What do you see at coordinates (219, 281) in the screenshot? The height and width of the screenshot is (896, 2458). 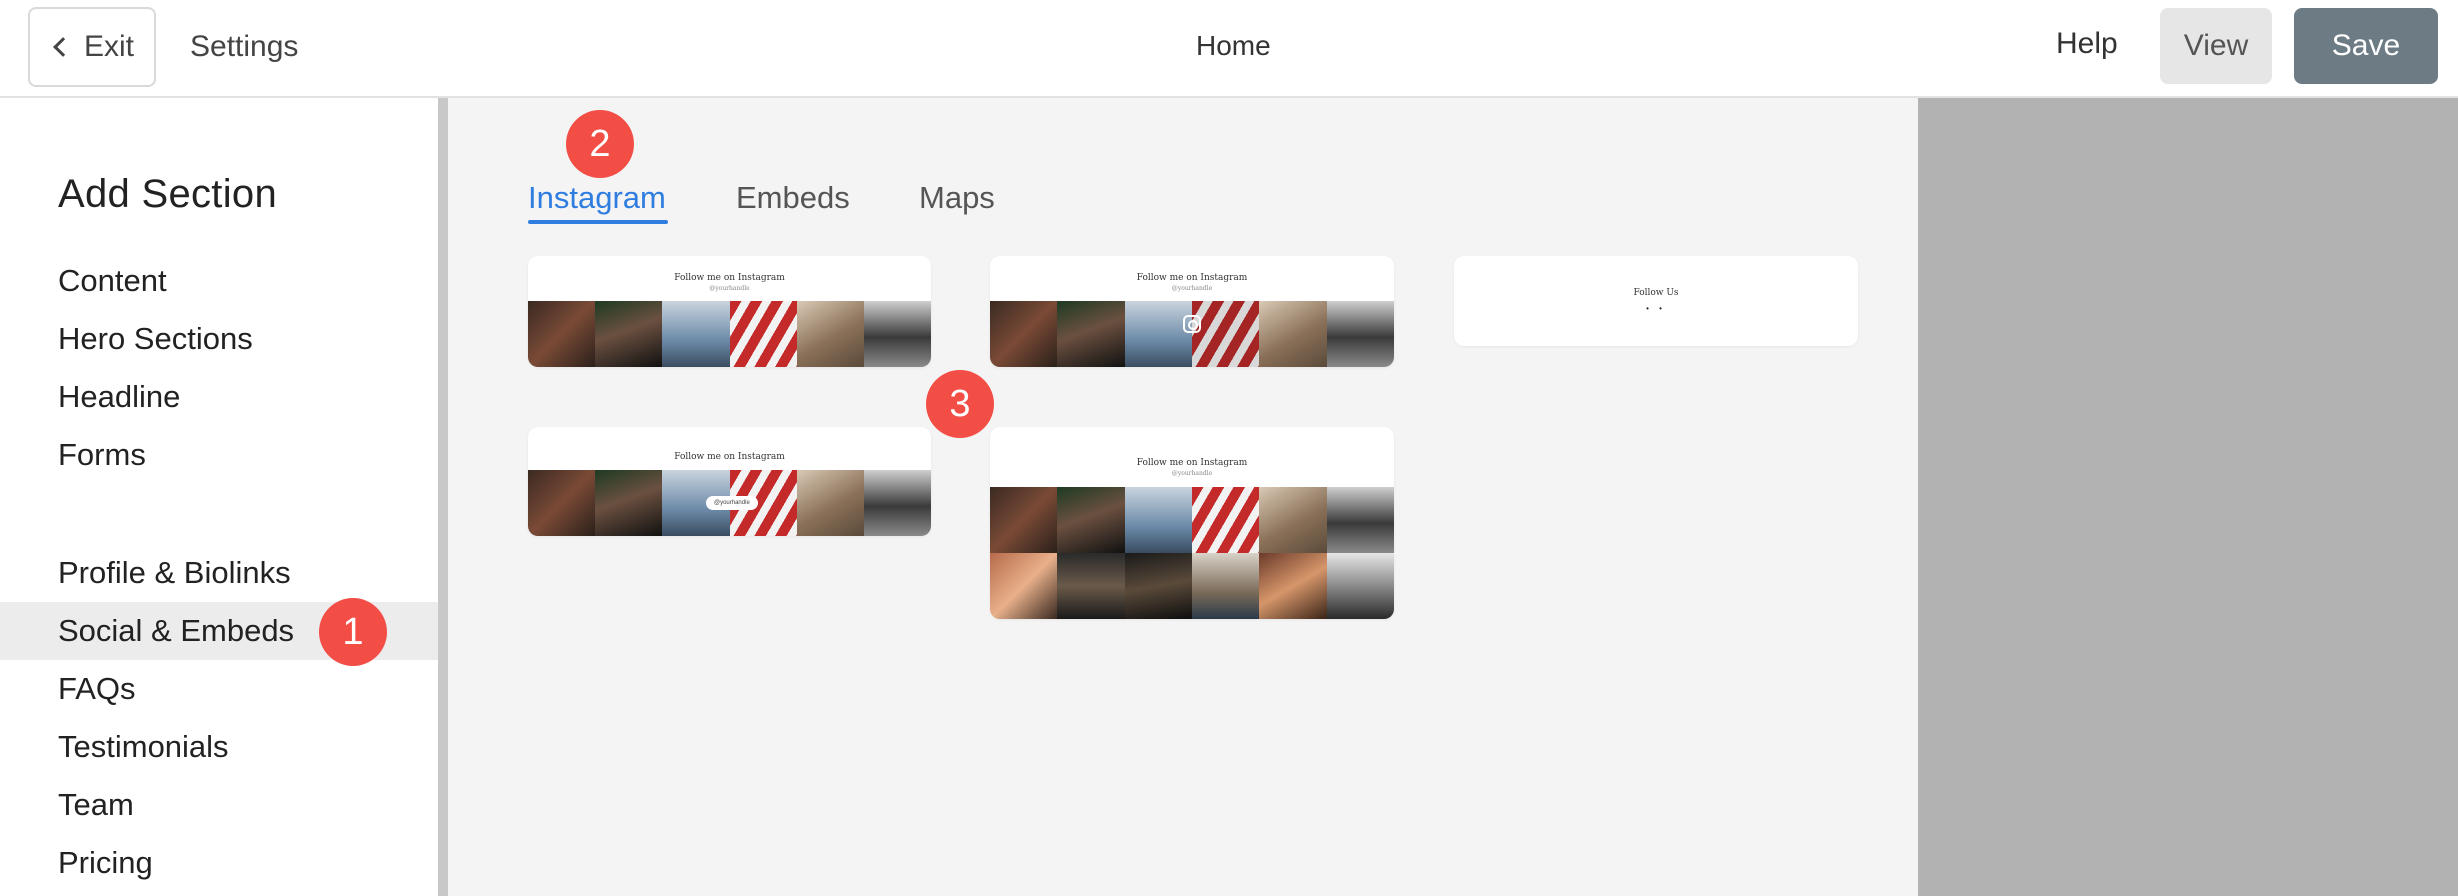 I see `sidebar-item-content: Content` at bounding box center [219, 281].